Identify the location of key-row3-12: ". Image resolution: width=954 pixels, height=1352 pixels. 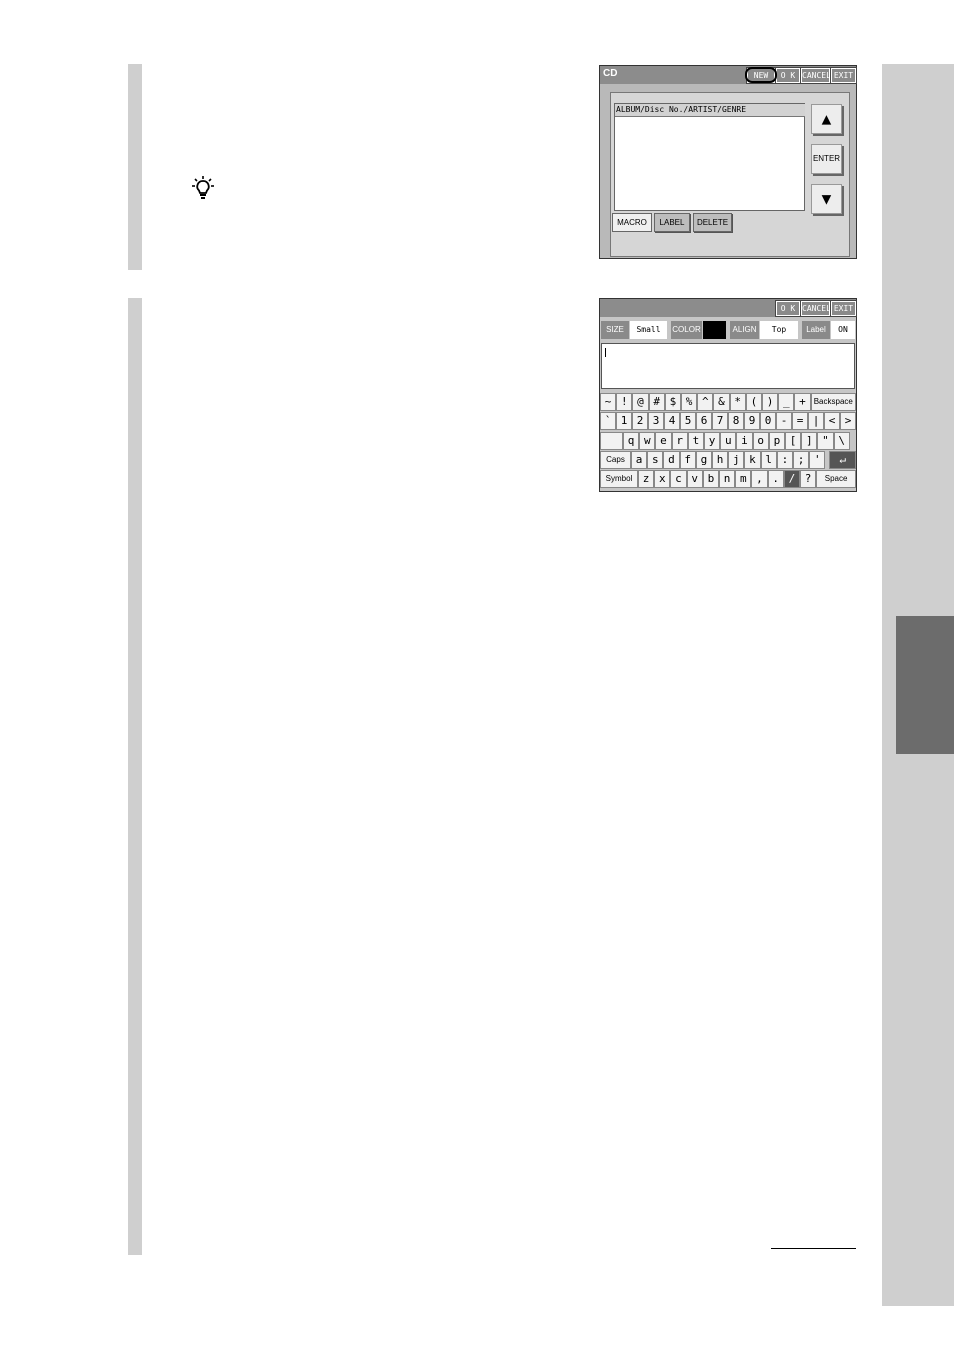
(825, 441).